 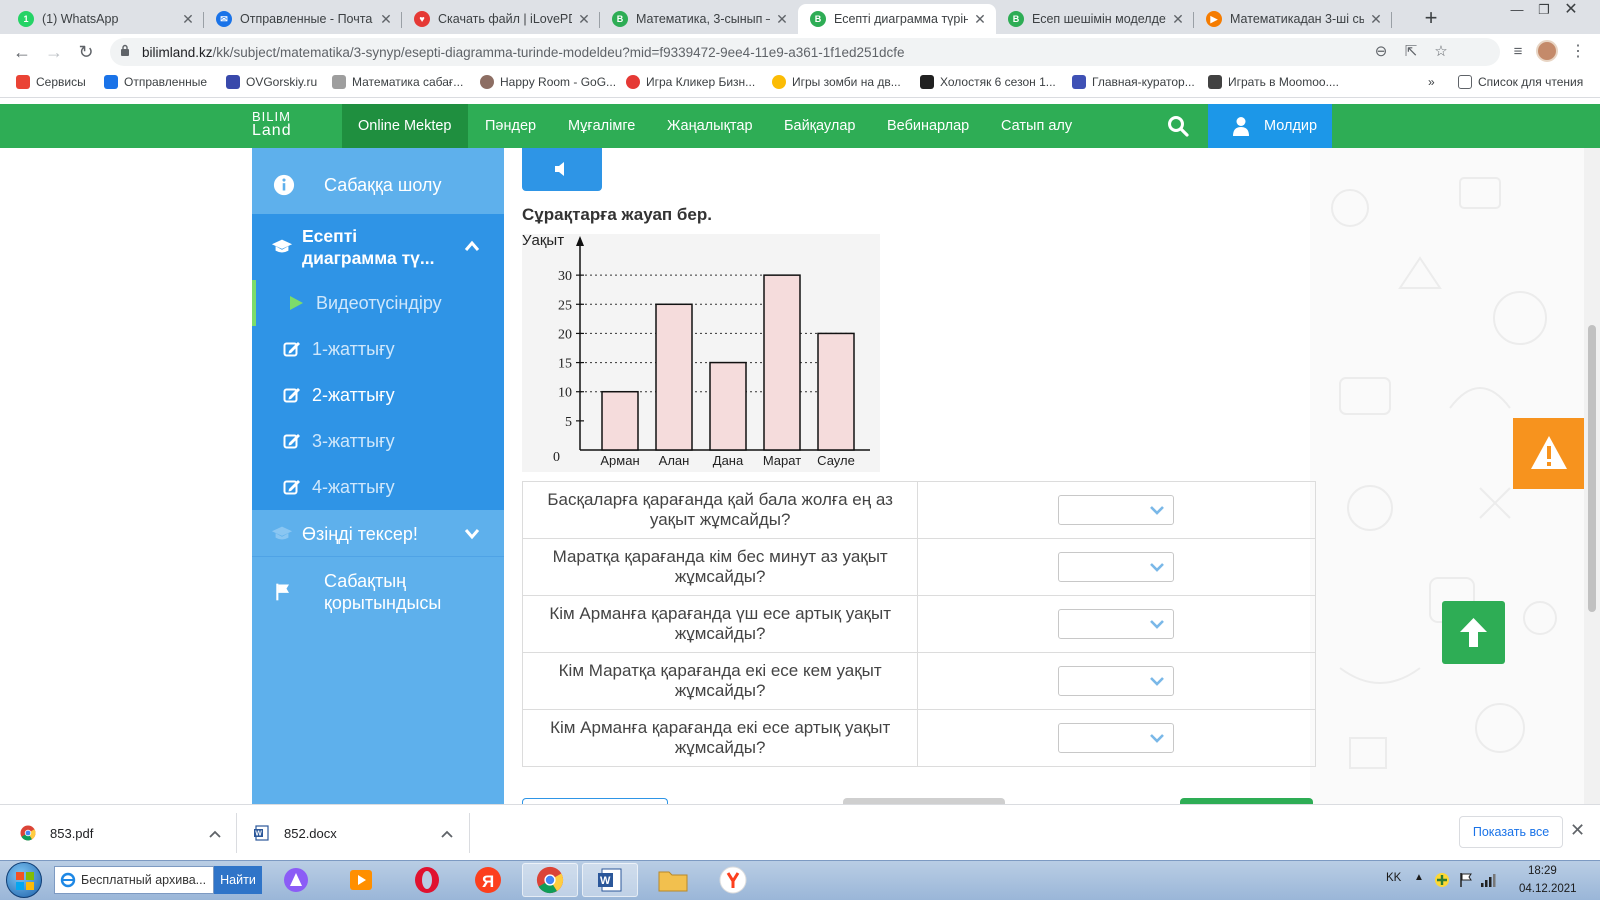 What do you see at coordinates (1431, 82) in the screenshot?
I see `bookmarks-more: »` at bounding box center [1431, 82].